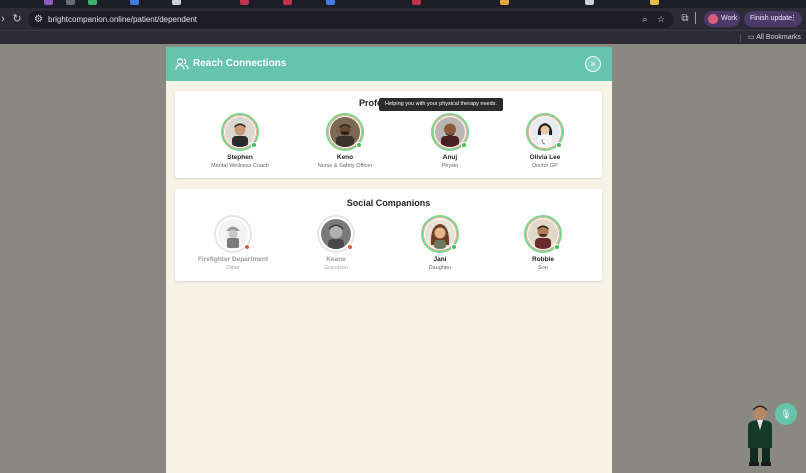 The height and width of the screenshot is (473, 806). I want to click on contact-anuj: Anuj Physio, so click(450, 141).